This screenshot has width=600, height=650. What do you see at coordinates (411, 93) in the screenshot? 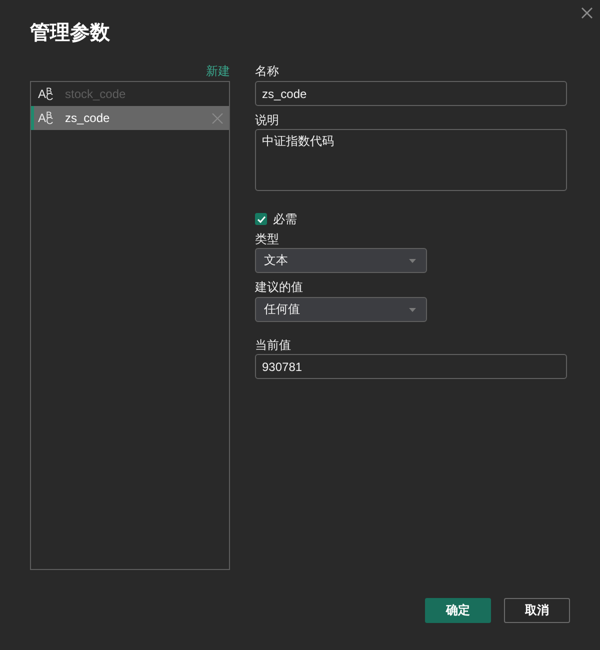
I see `name-field: zs_code` at bounding box center [411, 93].